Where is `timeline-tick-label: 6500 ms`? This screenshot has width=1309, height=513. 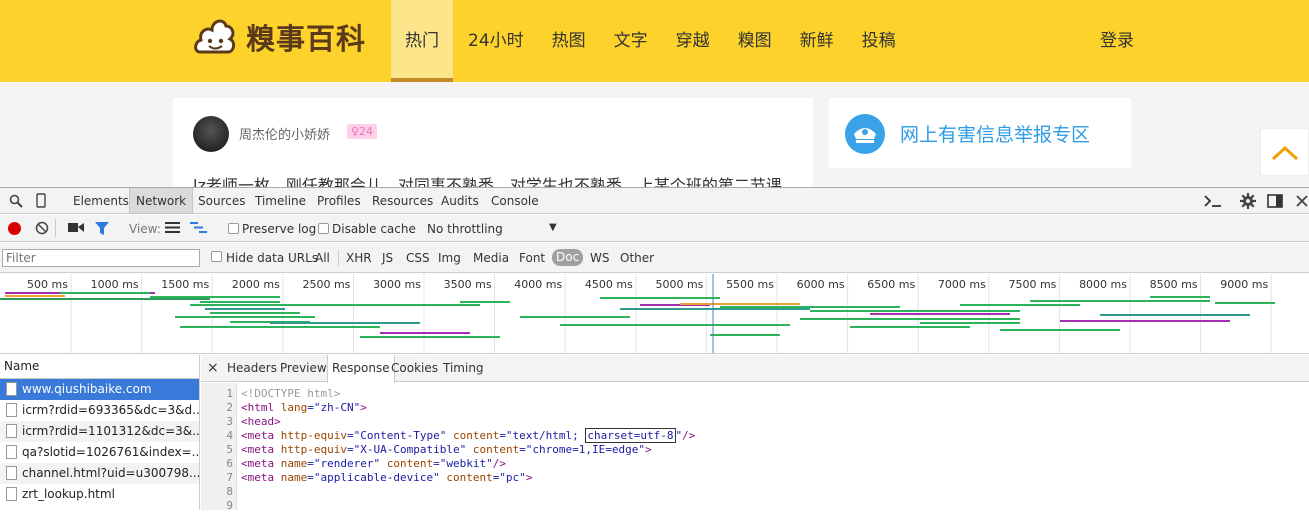
timeline-tick-label: 6500 ms is located at coordinates (891, 284).